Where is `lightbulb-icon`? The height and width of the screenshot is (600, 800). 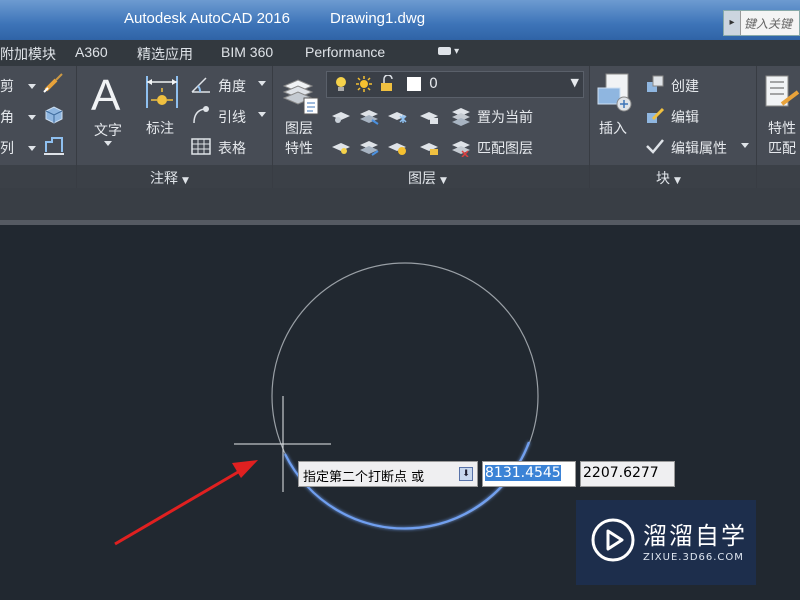 lightbulb-icon is located at coordinates (341, 84).